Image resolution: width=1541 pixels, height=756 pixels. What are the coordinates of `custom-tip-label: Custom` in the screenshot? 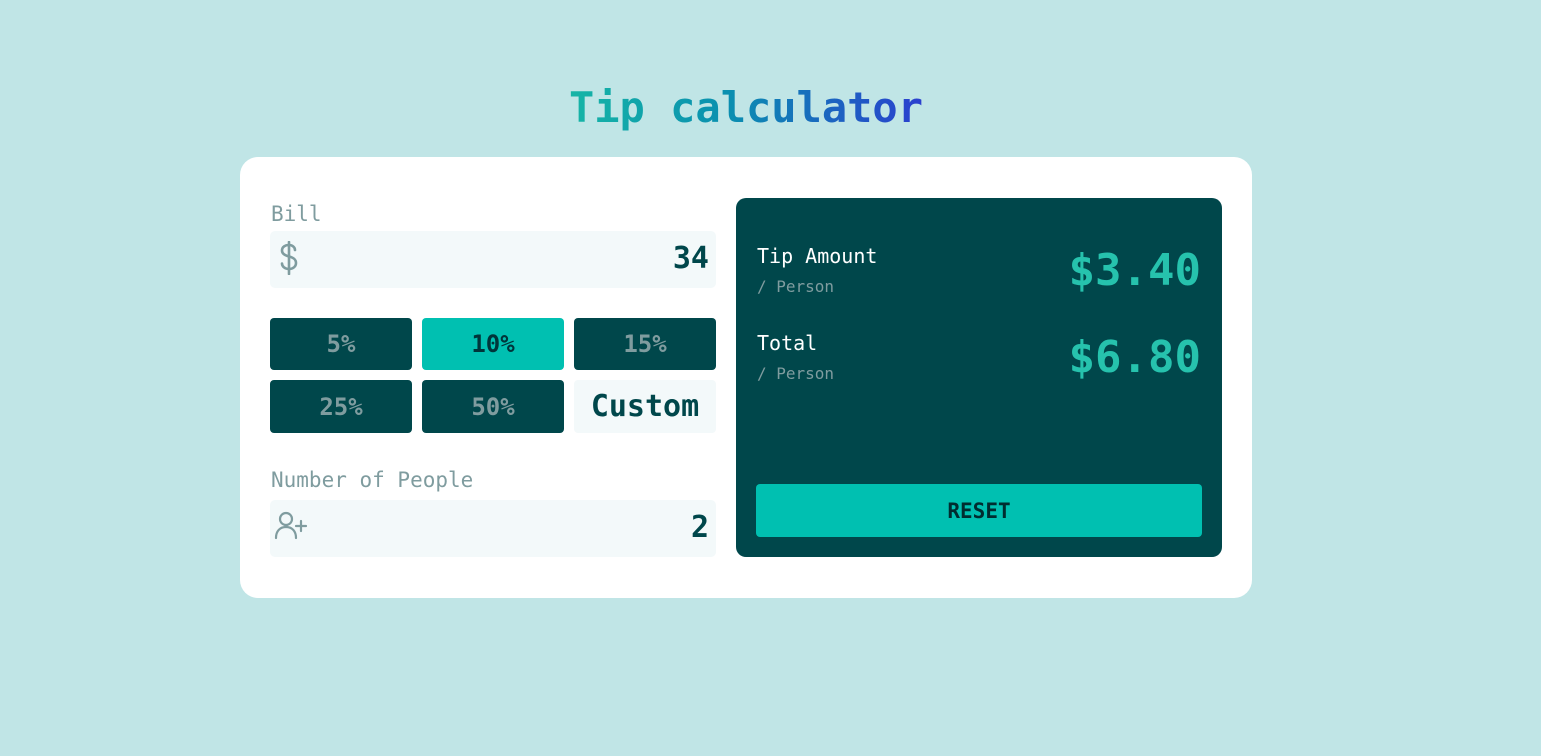 It's located at (645, 406).